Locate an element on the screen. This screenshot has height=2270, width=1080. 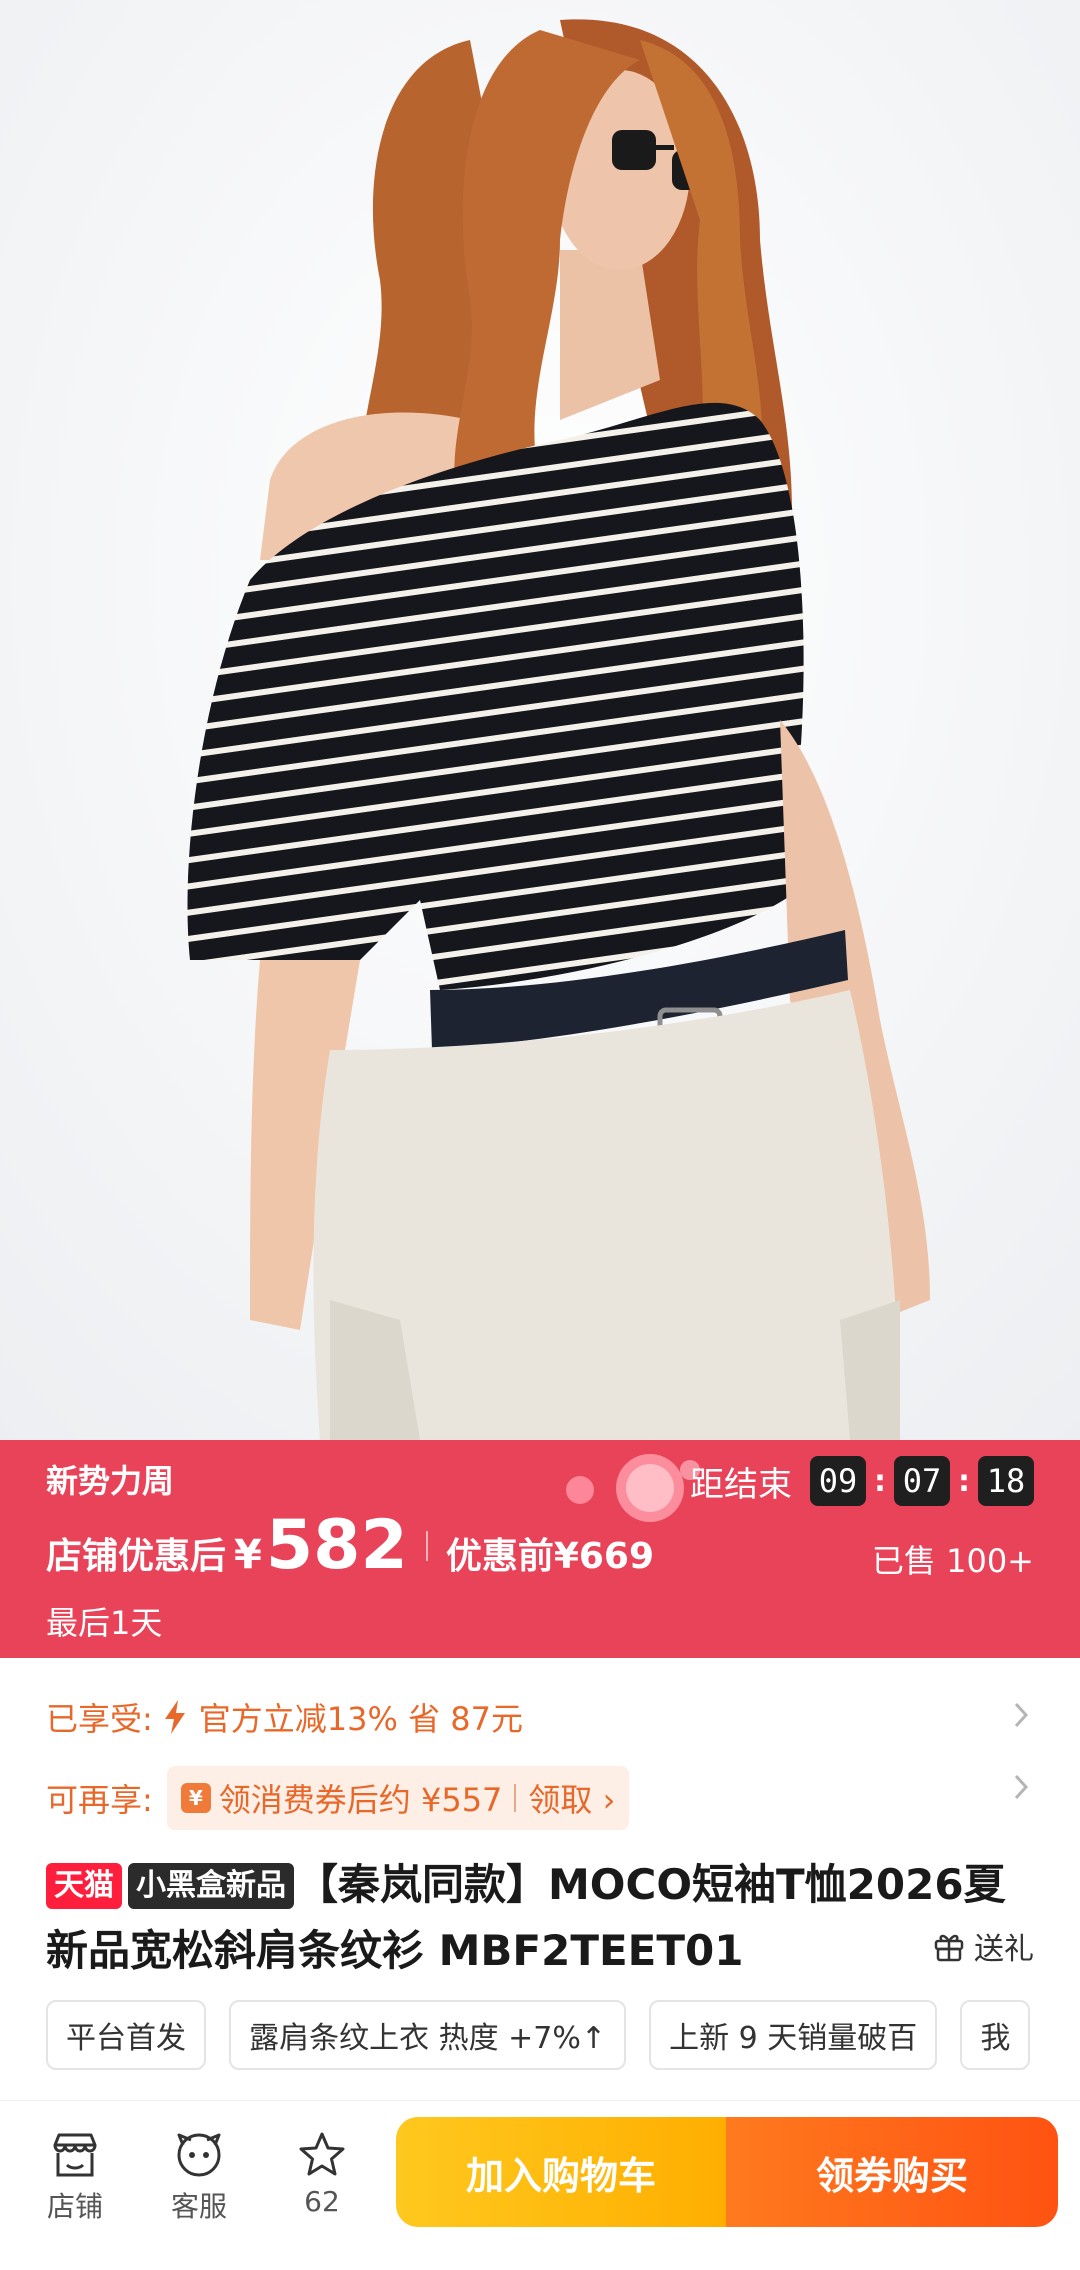
countdown-label: 距结束 is located at coordinates (741, 1484).